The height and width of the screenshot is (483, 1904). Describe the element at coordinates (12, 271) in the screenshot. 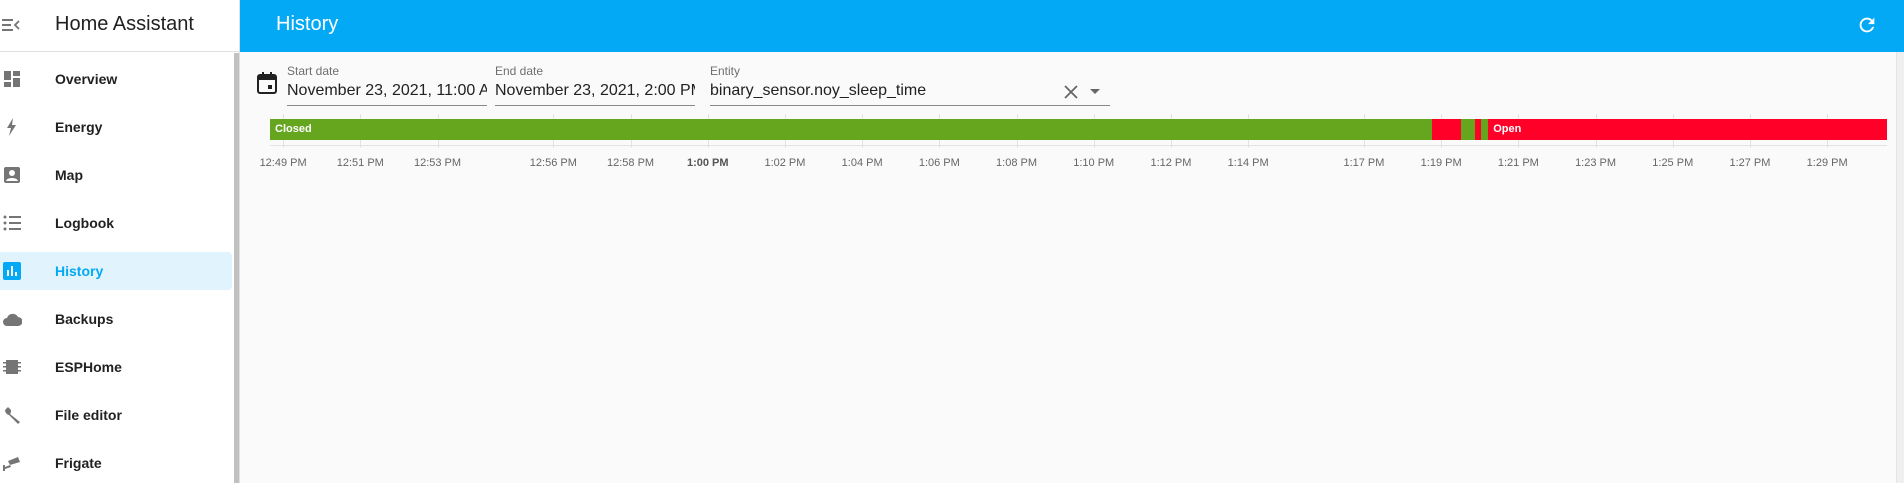

I see `chart-box-icon` at that location.